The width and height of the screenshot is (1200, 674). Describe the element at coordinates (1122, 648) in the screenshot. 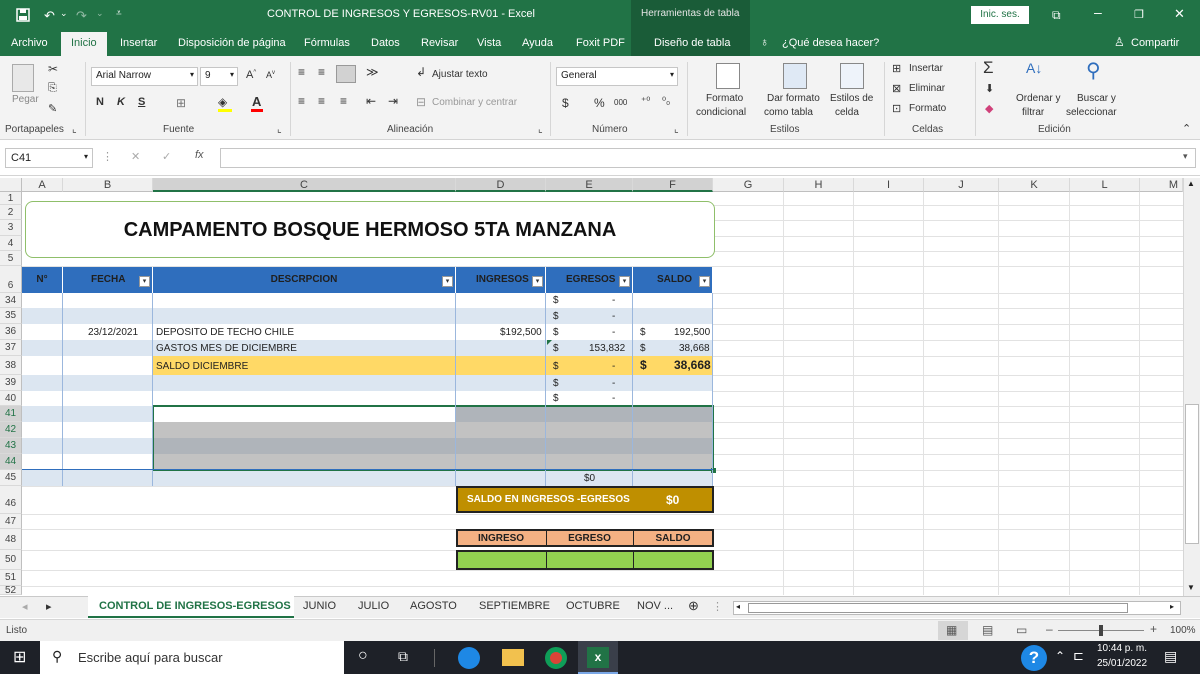

I see `clock-time: 10:44 p. m.` at that location.